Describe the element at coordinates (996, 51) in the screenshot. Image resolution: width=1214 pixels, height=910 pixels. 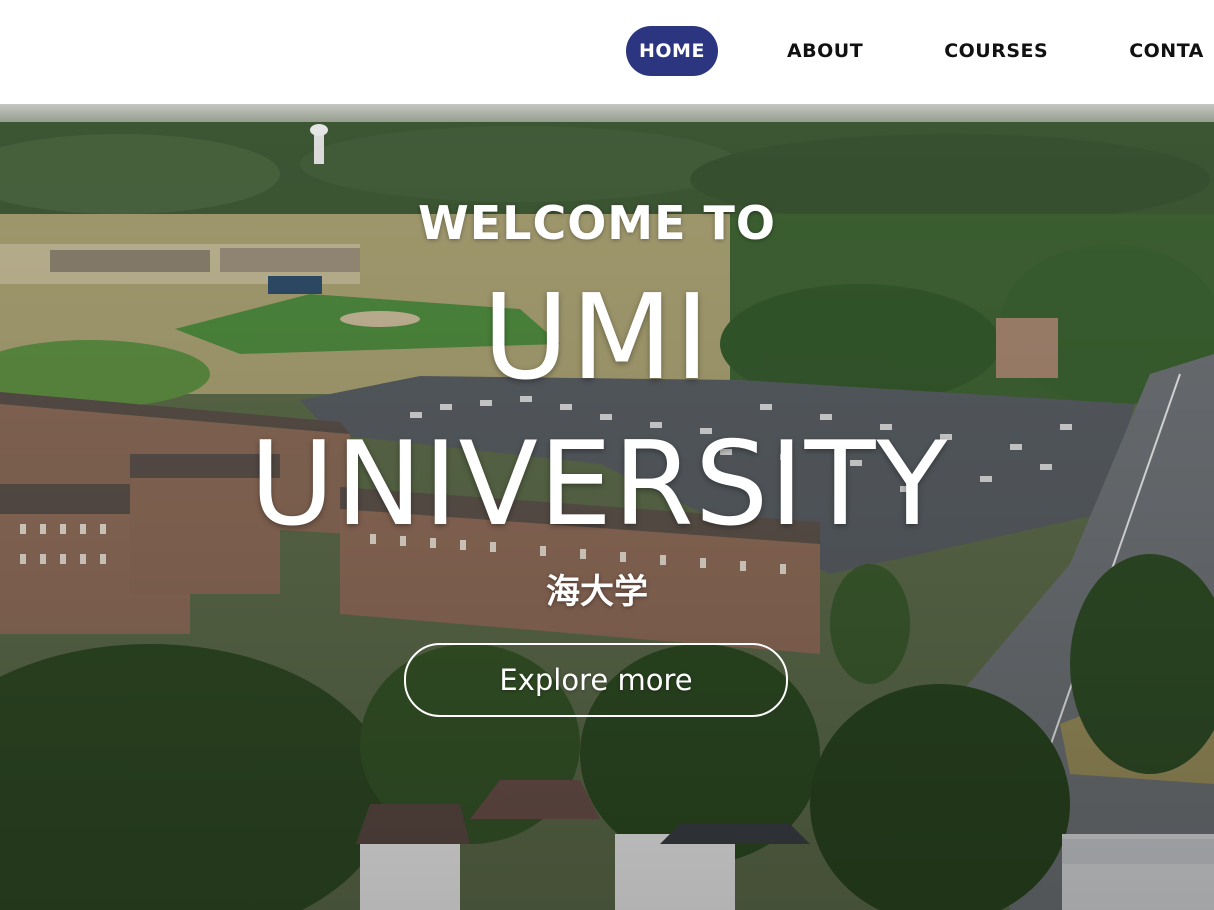
I see `nav-courses-link: COURSES` at that location.